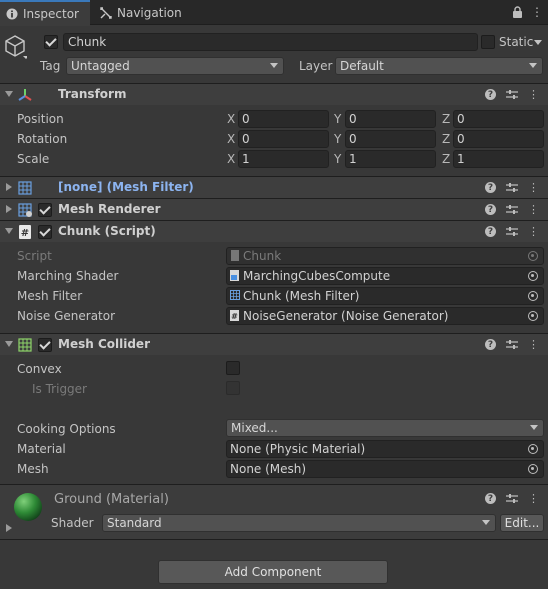 The width and height of the screenshot is (548, 589). What do you see at coordinates (439, 66) in the screenshot?
I see `layer-dropdown: Default` at bounding box center [439, 66].